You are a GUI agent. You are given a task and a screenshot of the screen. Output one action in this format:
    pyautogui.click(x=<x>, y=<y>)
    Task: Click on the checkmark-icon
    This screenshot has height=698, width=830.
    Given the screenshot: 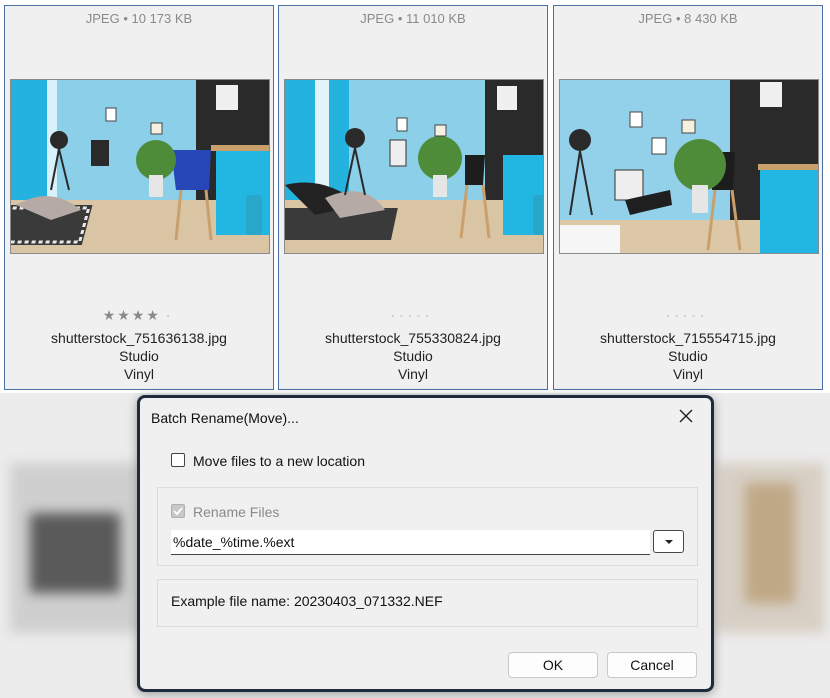 What is the action you would take?
    pyautogui.click(x=178, y=511)
    